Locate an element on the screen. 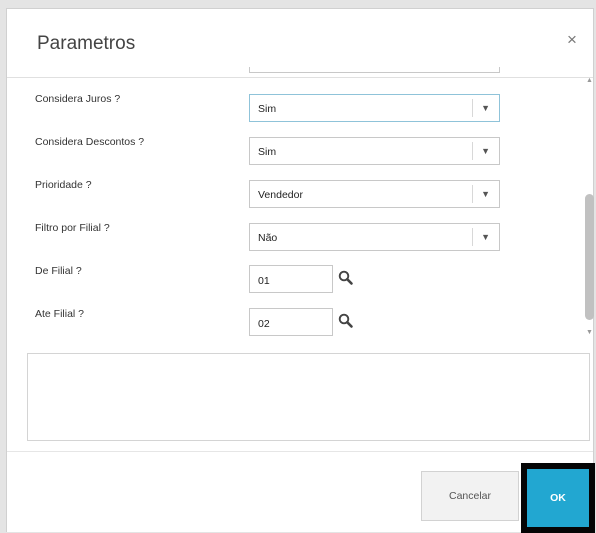 The width and height of the screenshot is (596, 533). param-label: Ate Filial ? is located at coordinates (60, 314).